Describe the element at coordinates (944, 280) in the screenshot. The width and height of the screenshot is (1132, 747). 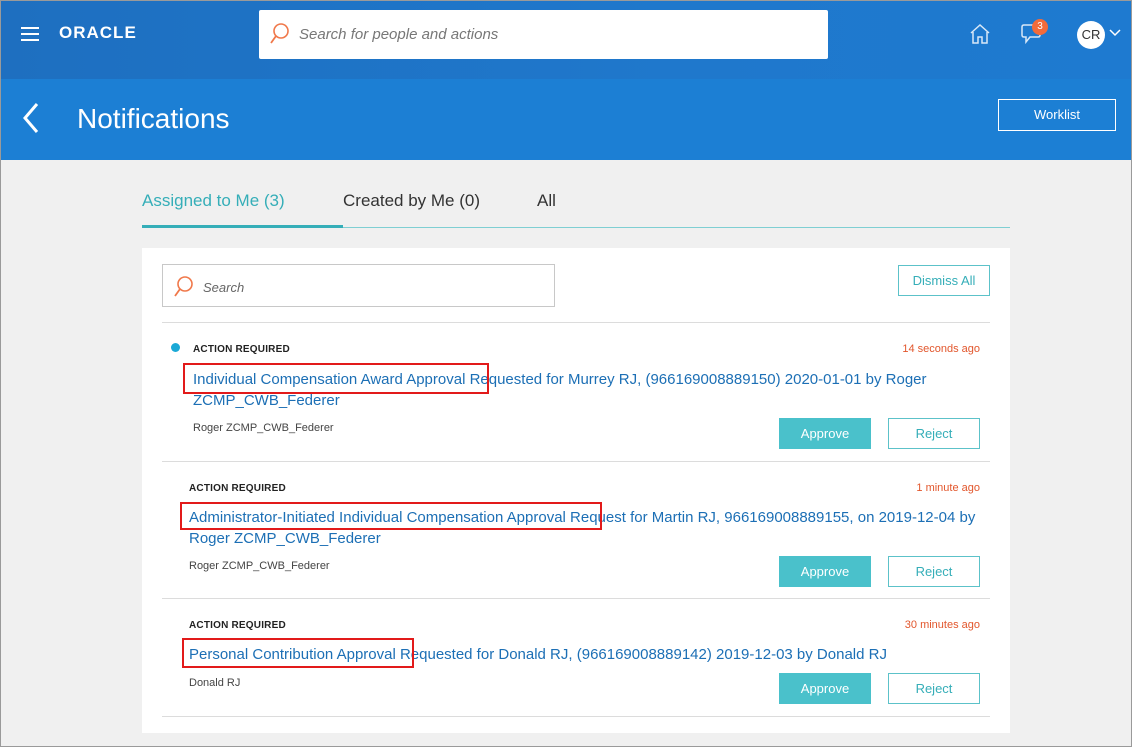
I see `dismiss-all-button: Dismiss All` at that location.